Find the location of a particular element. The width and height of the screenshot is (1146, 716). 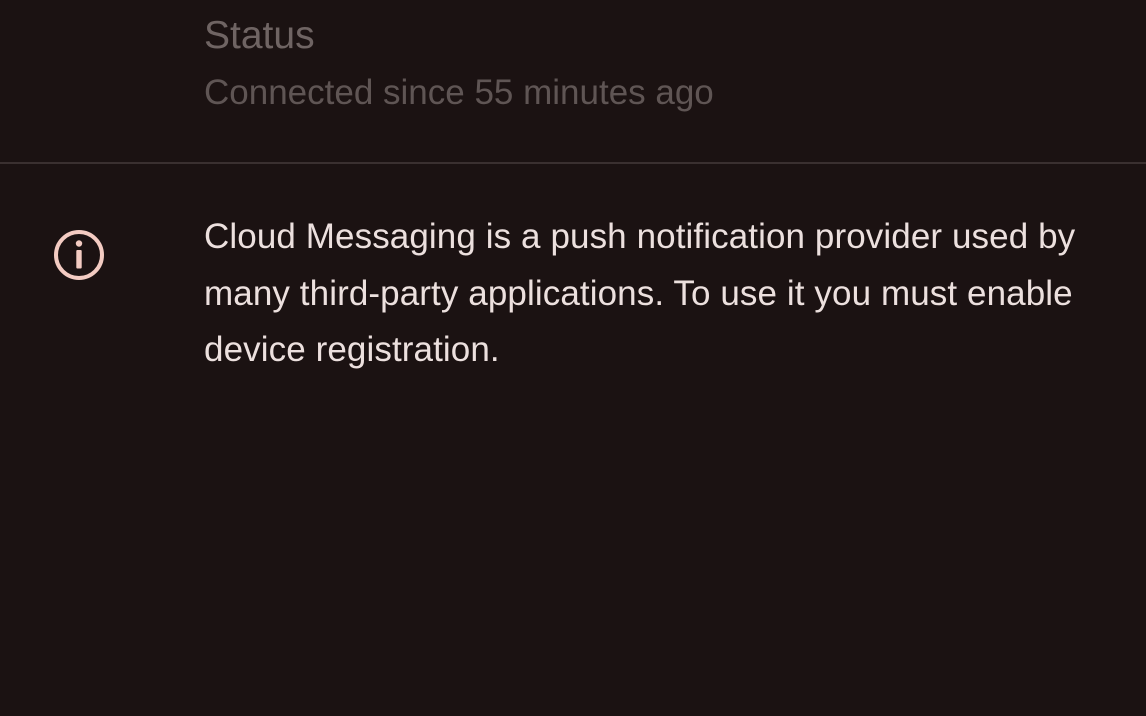

status-summary: Connected since 55 minutes ago is located at coordinates (459, 92).